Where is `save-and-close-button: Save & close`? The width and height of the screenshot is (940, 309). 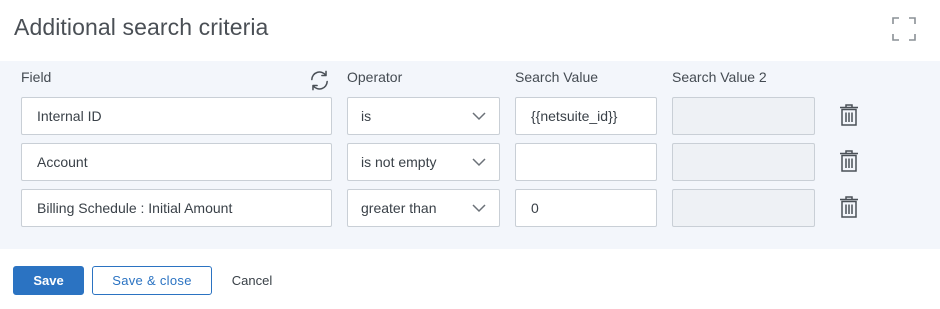 save-and-close-button: Save & close is located at coordinates (152, 280).